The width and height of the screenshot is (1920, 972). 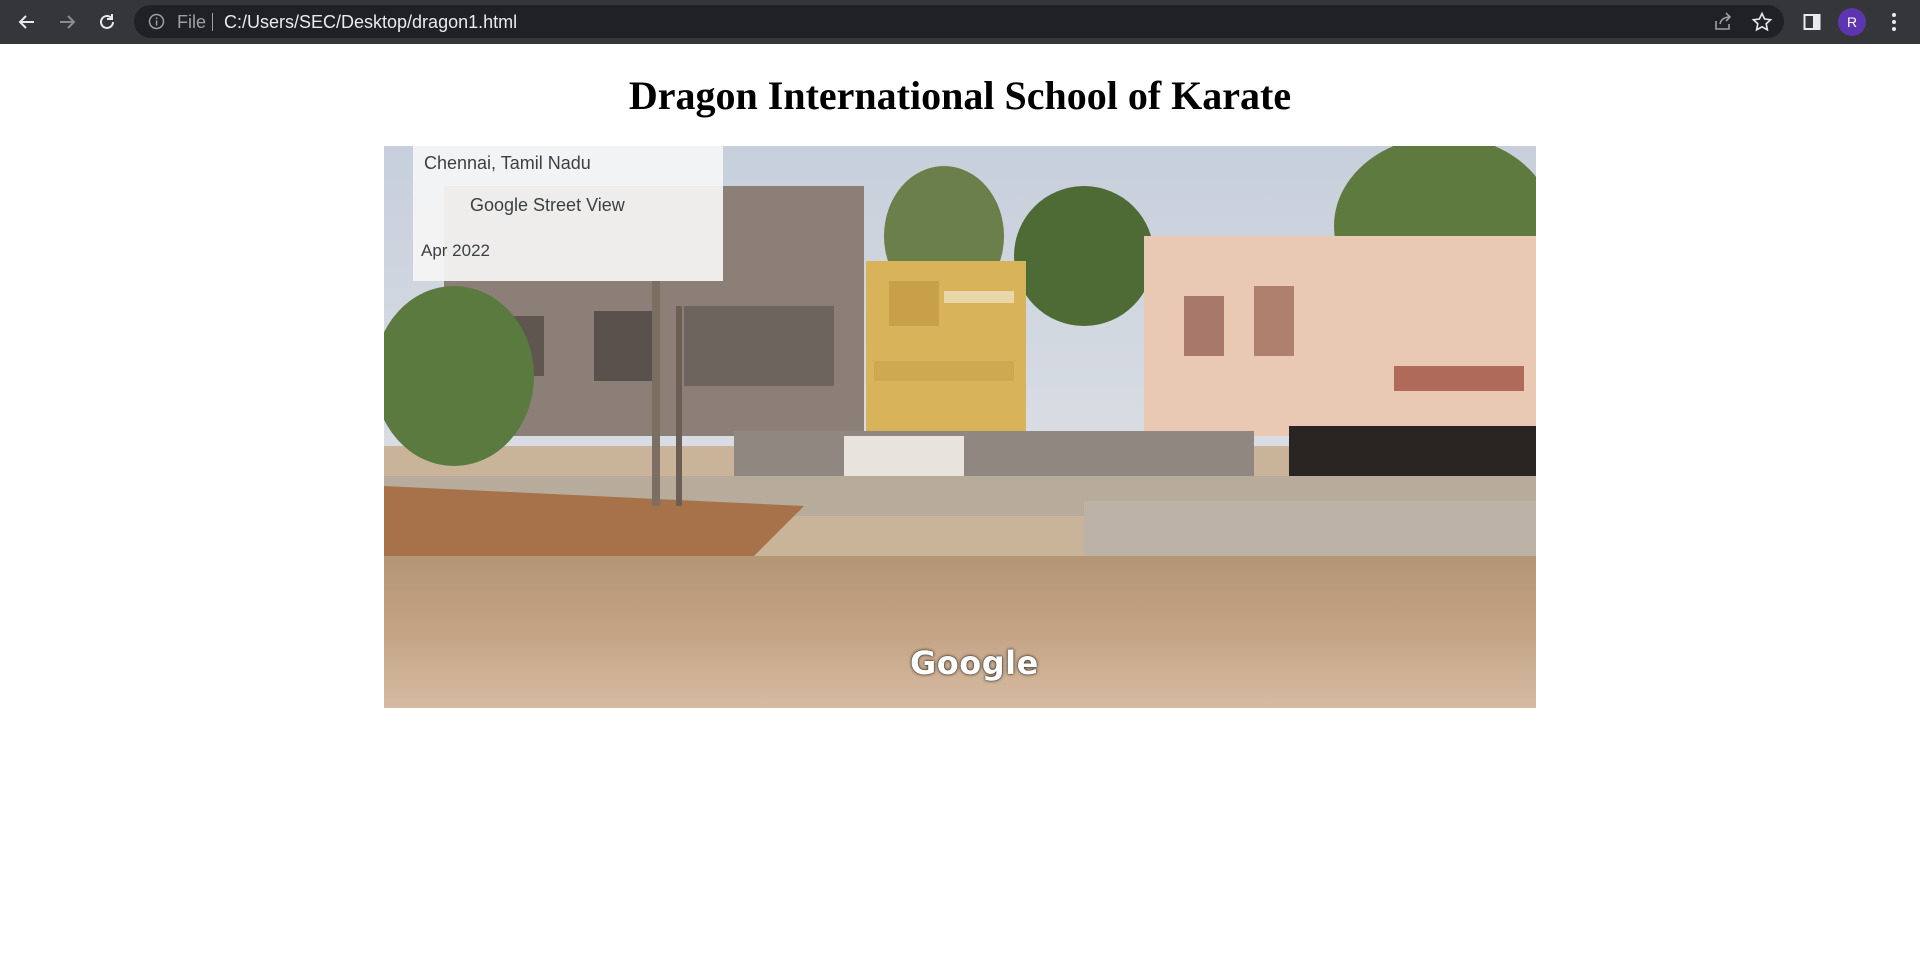 What do you see at coordinates (1762, 24) in the screenshot?
I see `star-icon` at bounding box center [1762, 24].